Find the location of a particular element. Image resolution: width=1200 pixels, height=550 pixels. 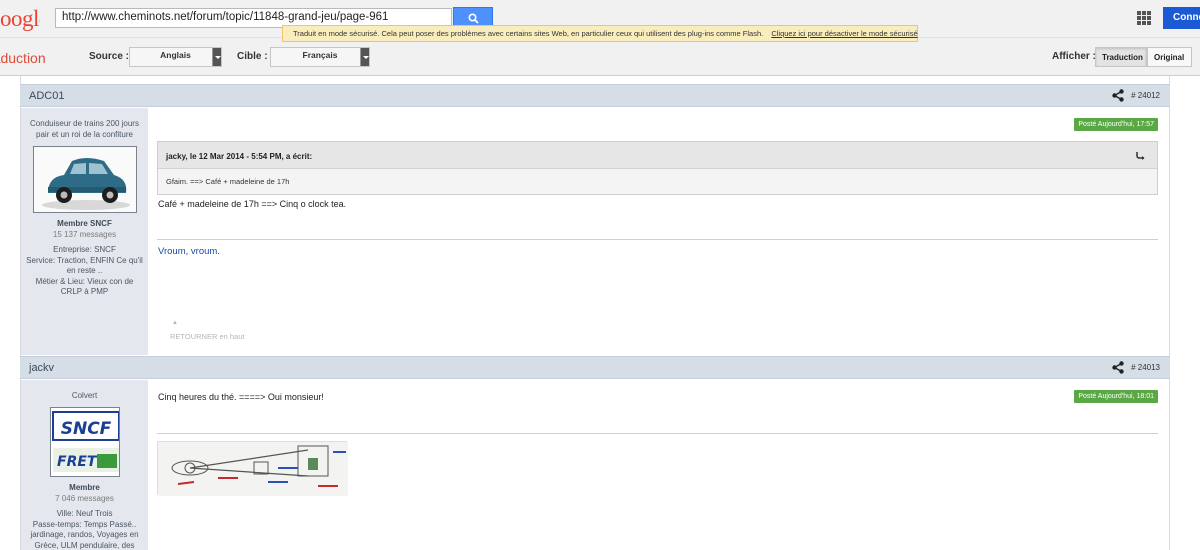

post-author: jackv is located at coordinates (41, 368).